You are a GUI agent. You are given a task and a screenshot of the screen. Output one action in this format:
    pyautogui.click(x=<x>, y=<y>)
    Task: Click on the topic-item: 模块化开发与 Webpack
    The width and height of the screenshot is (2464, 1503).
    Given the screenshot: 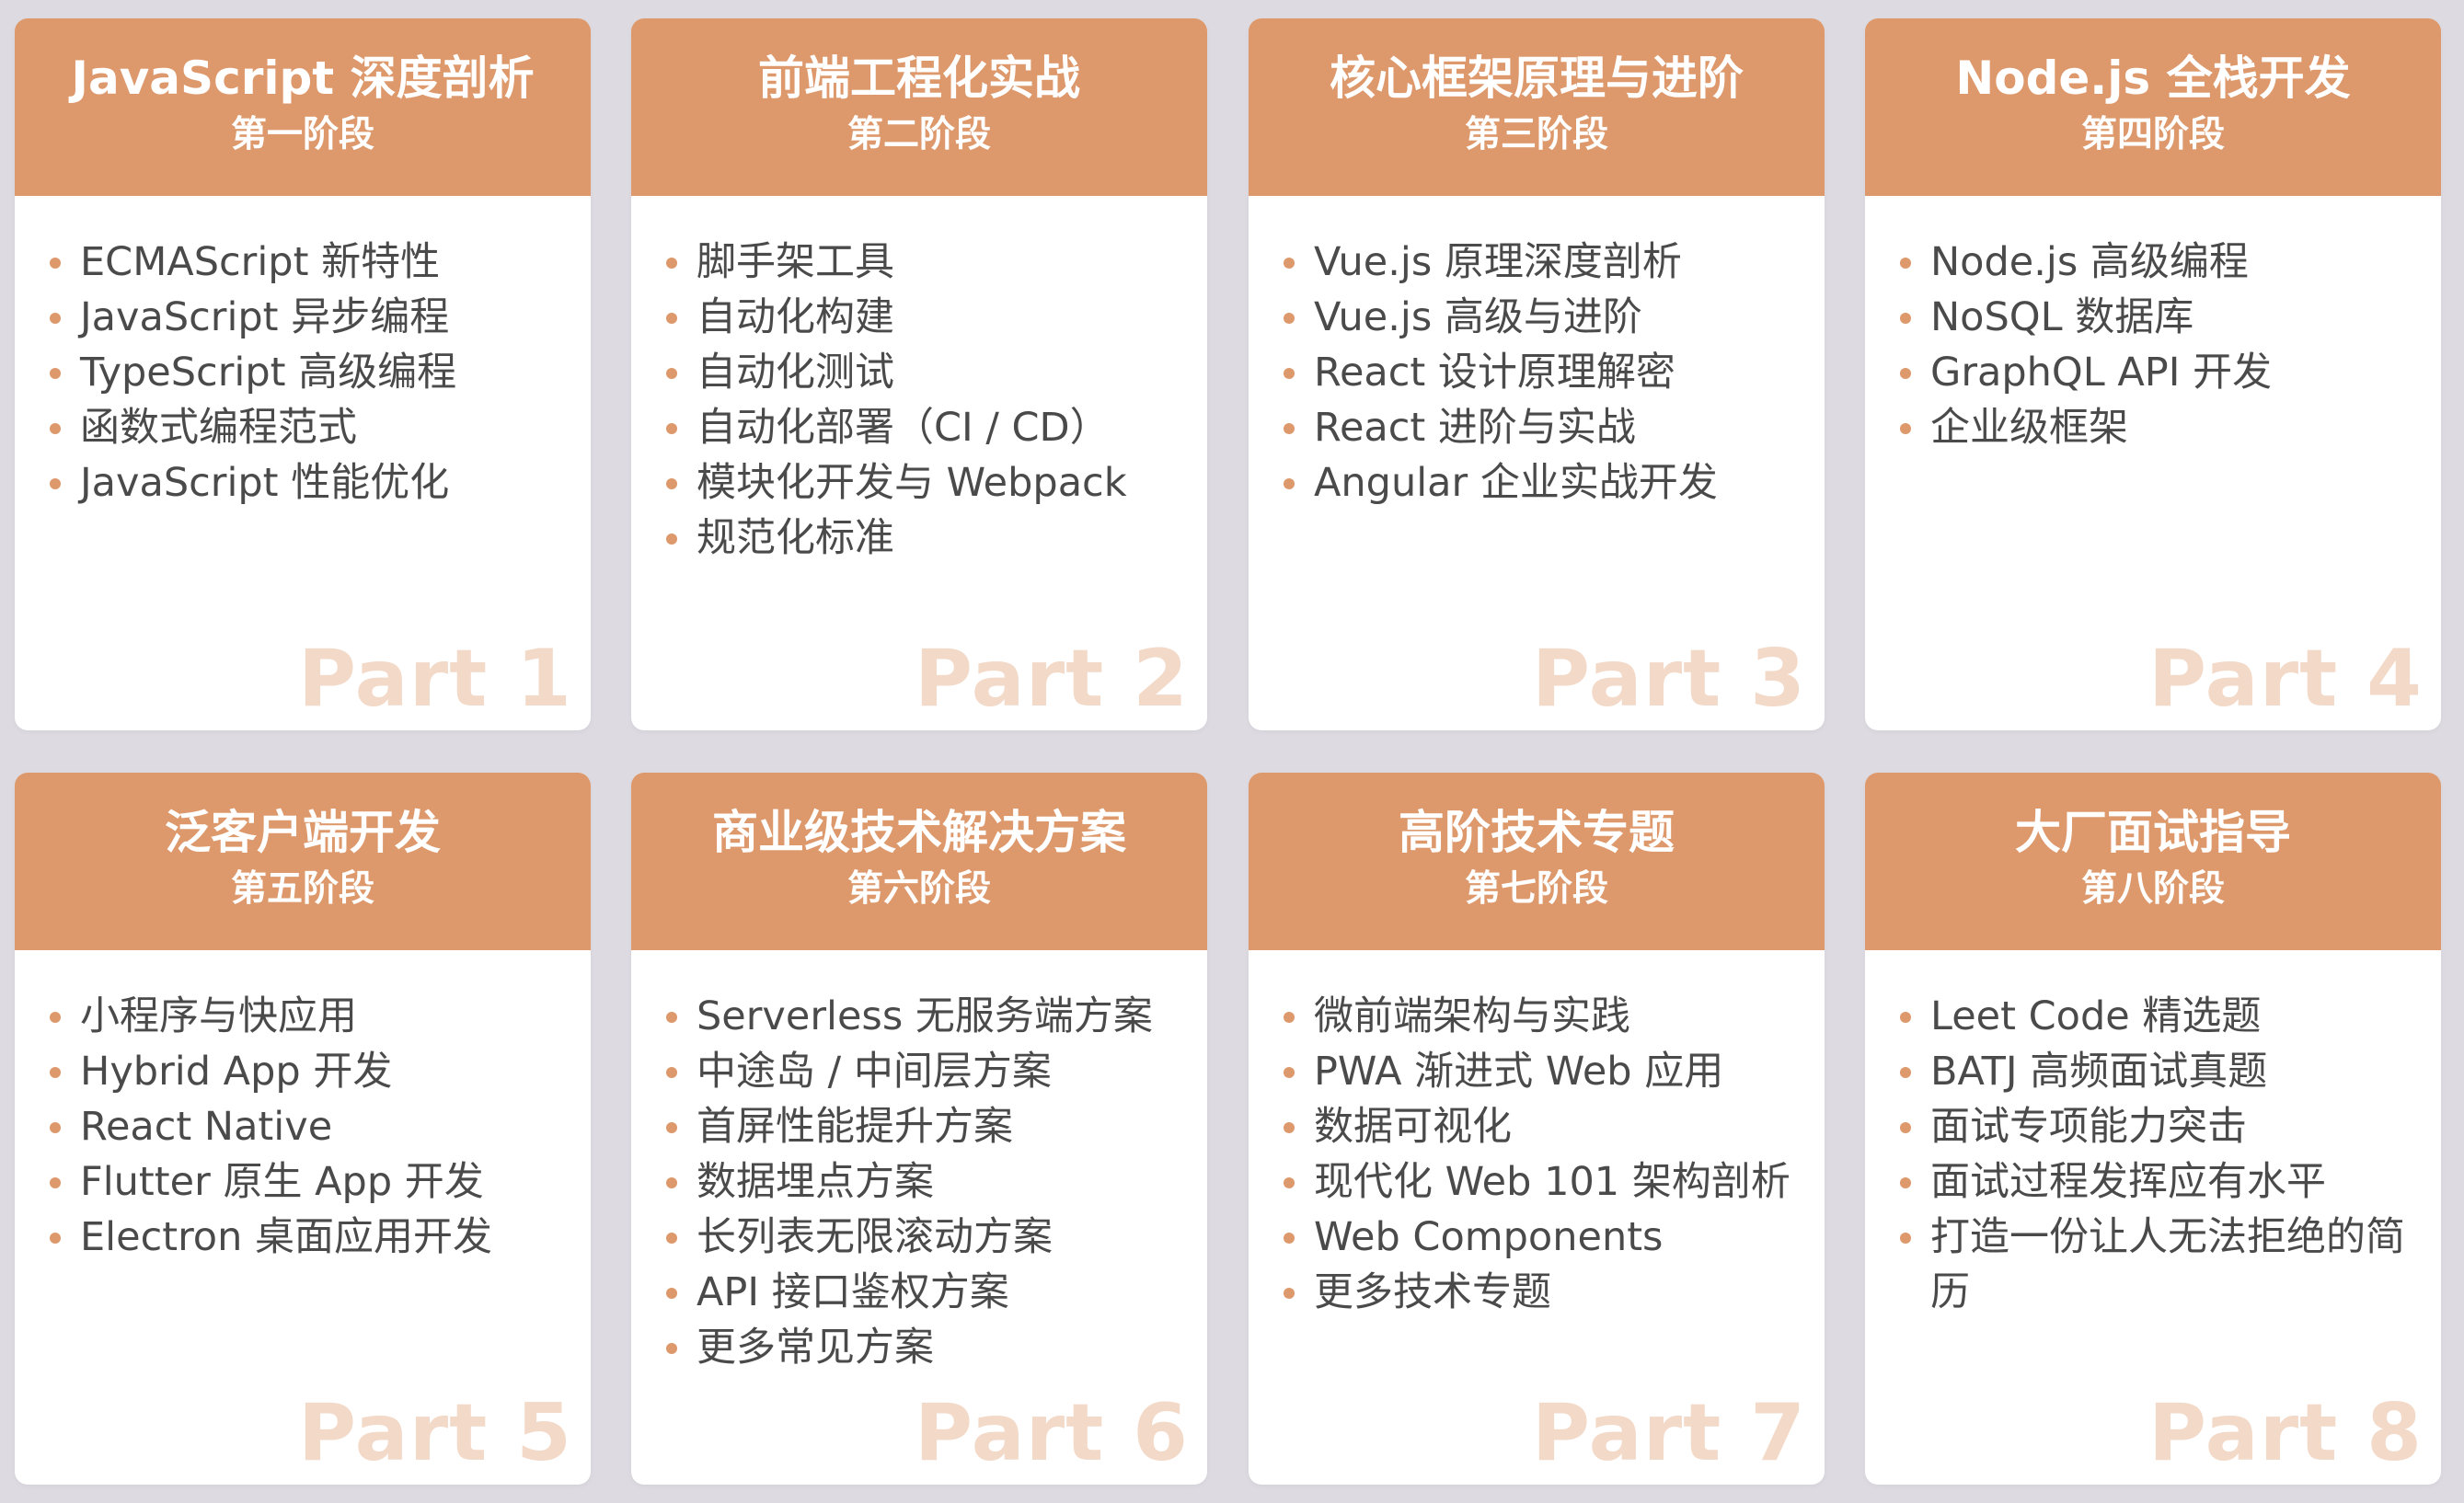 What is the action you would take?
    pyautogui.click(x=919, y=483)
    